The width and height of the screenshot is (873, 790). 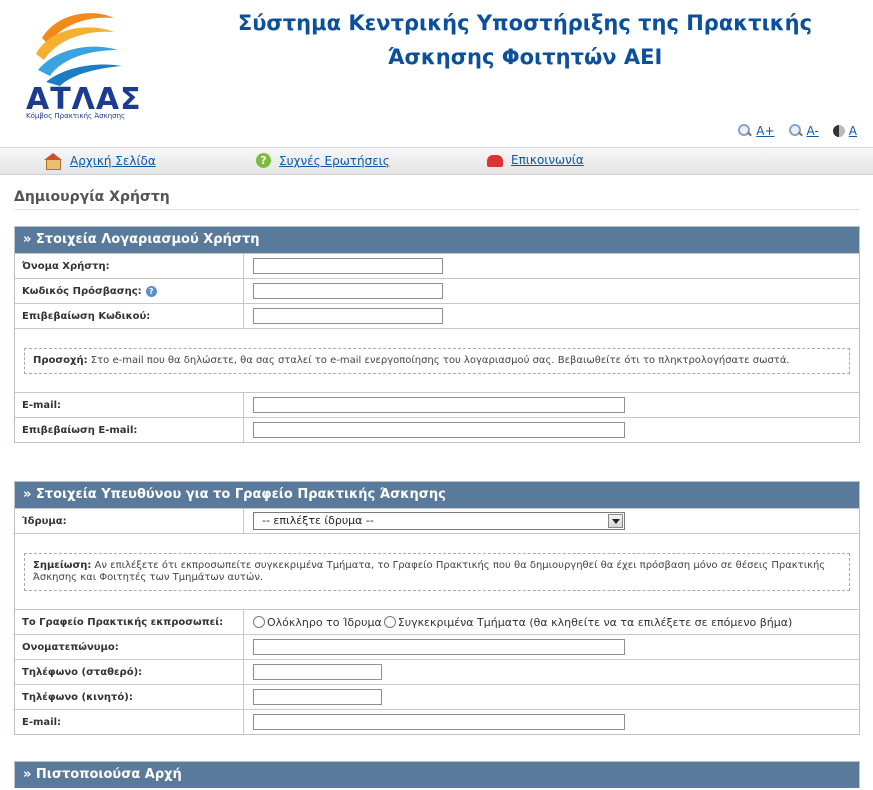 I want to click on certifying-section: » Πιστοποιούσα Αρχή, so click(x=437, y=774).